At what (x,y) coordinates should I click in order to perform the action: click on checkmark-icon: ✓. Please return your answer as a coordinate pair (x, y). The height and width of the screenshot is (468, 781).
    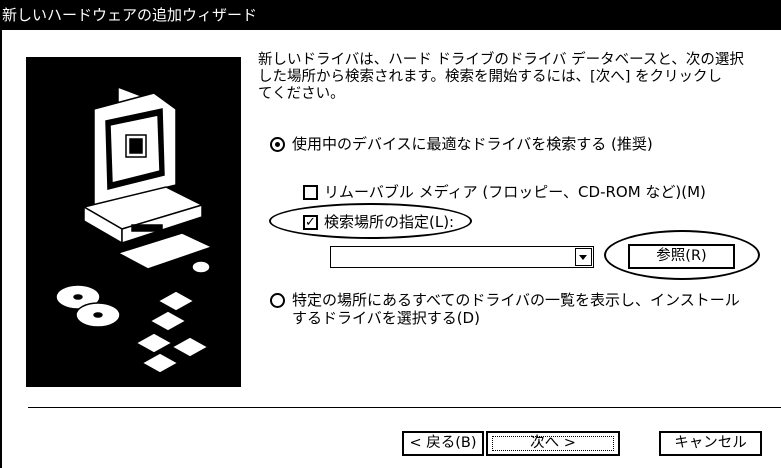
    Looking at the image, I should click on (310, 222).